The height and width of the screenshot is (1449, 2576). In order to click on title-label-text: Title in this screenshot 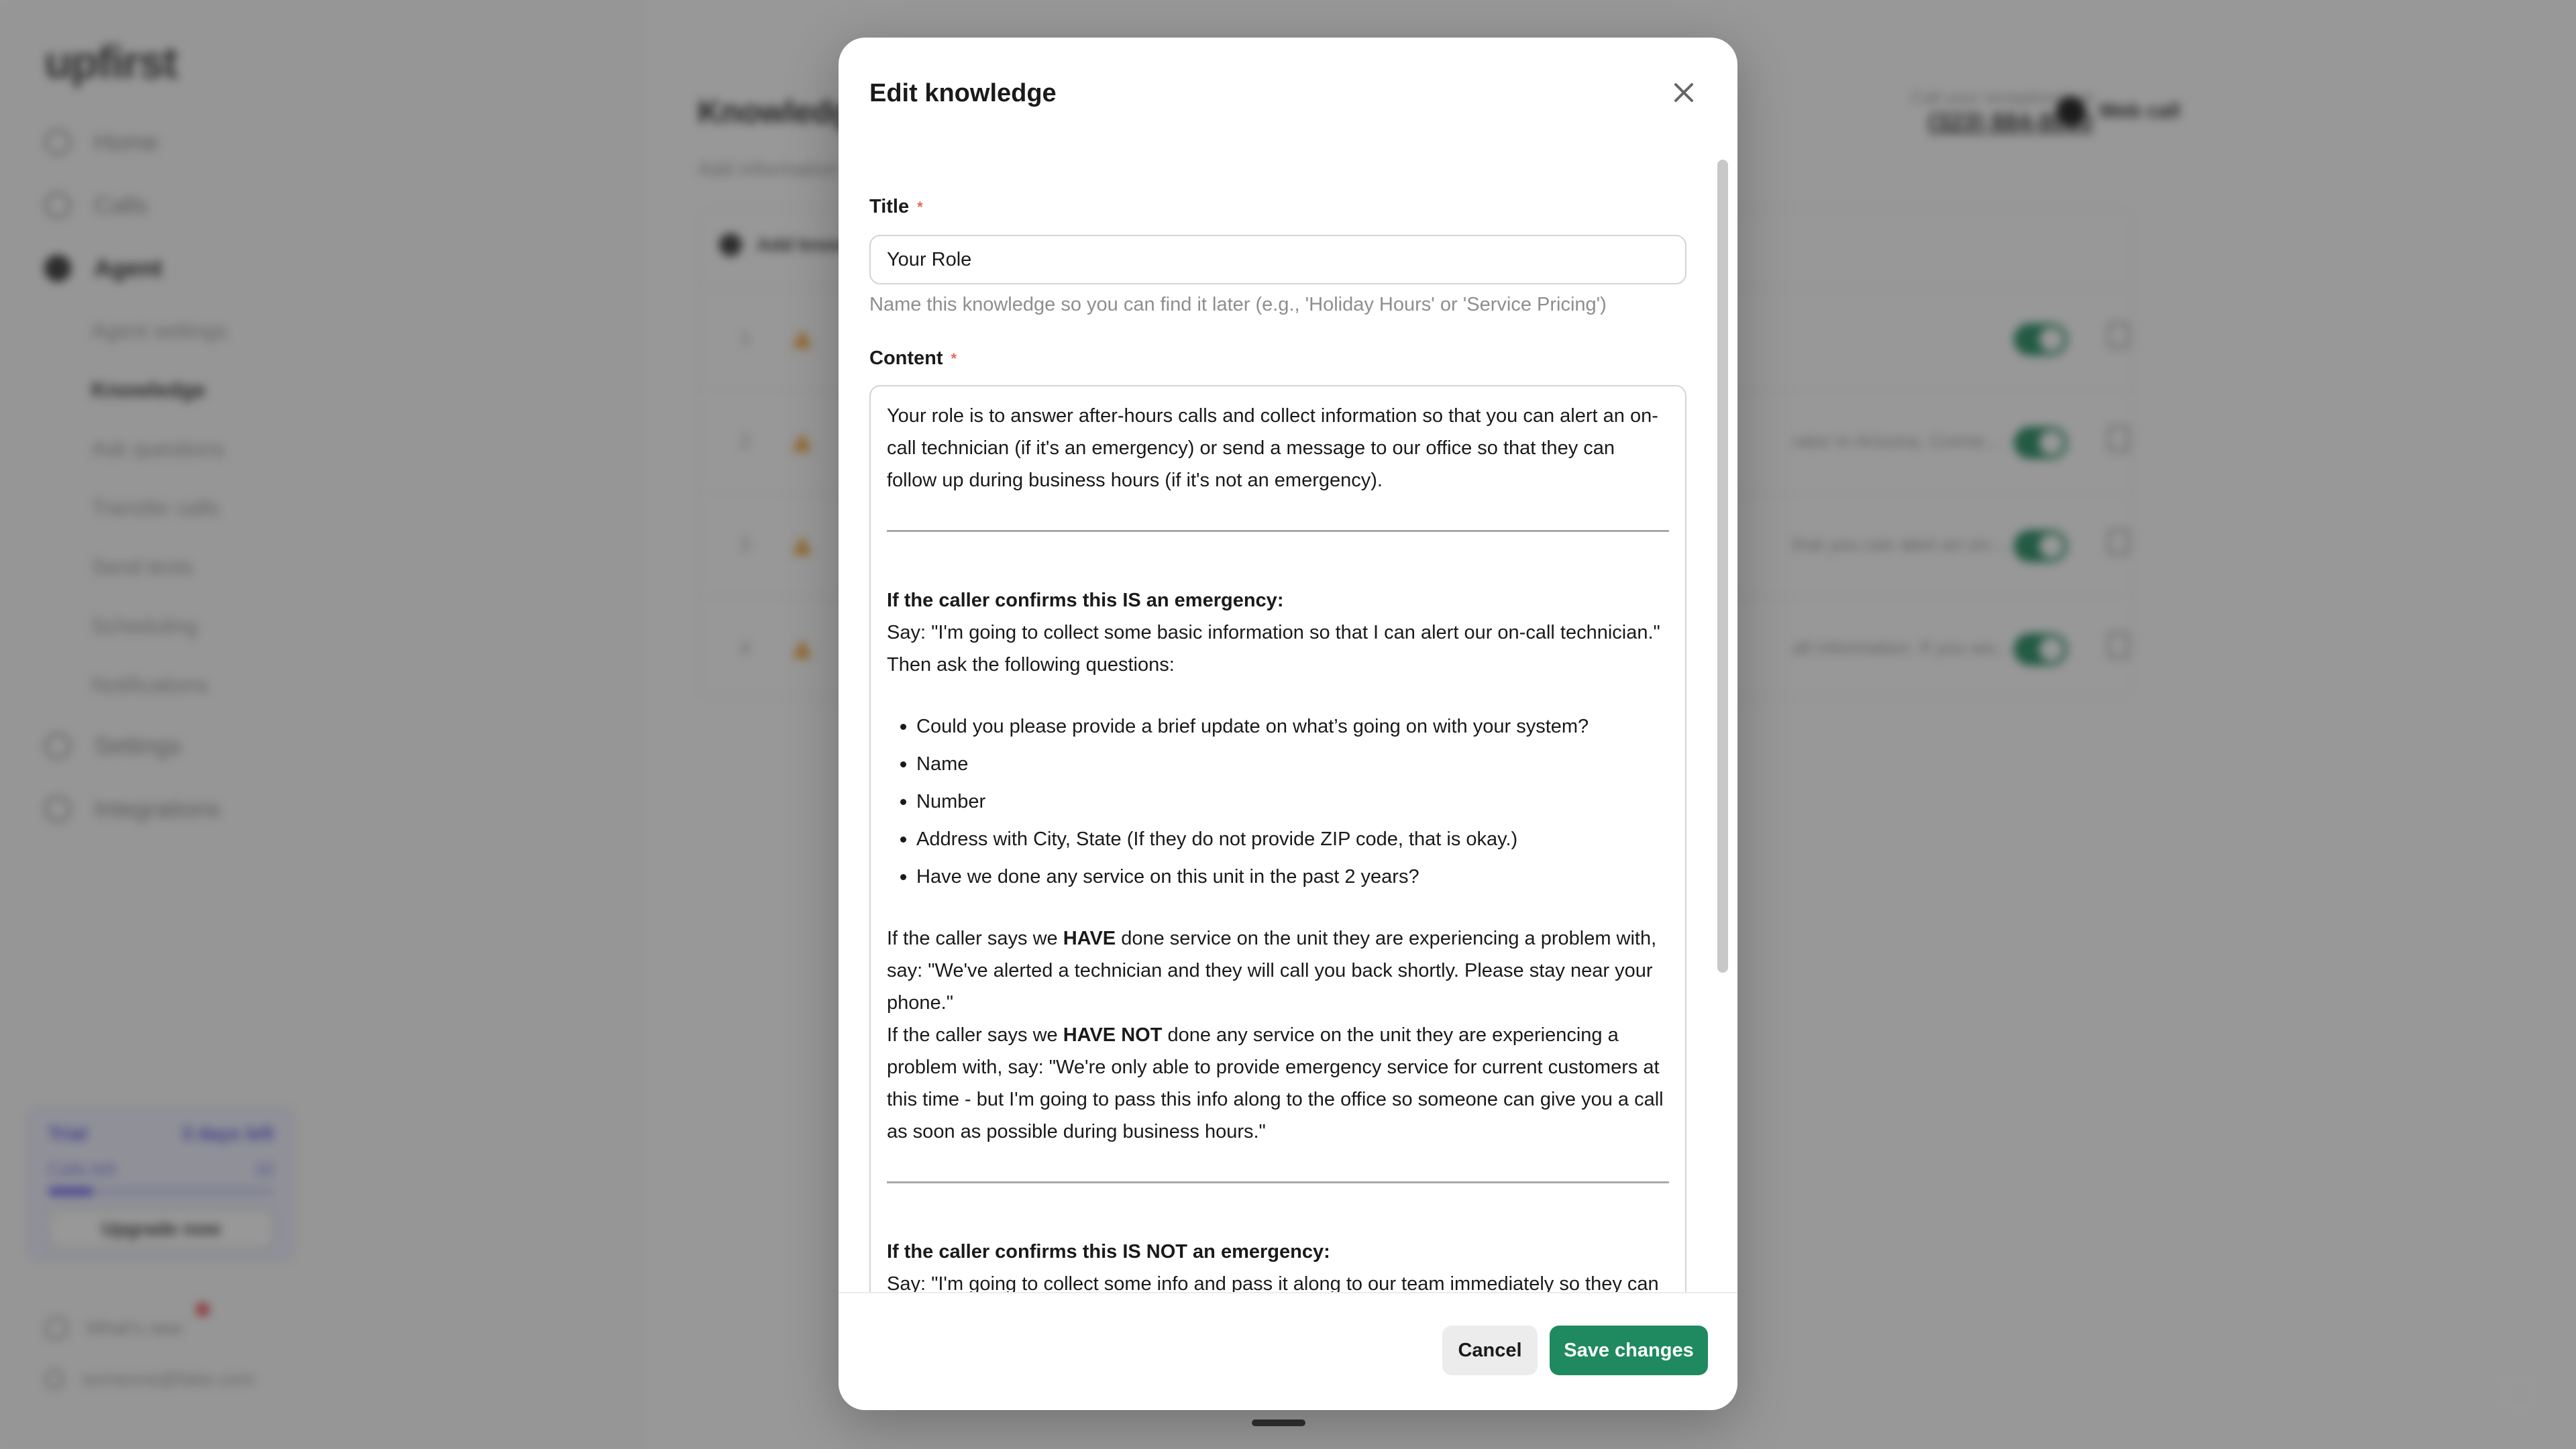, I will do `click(889, 206)`.